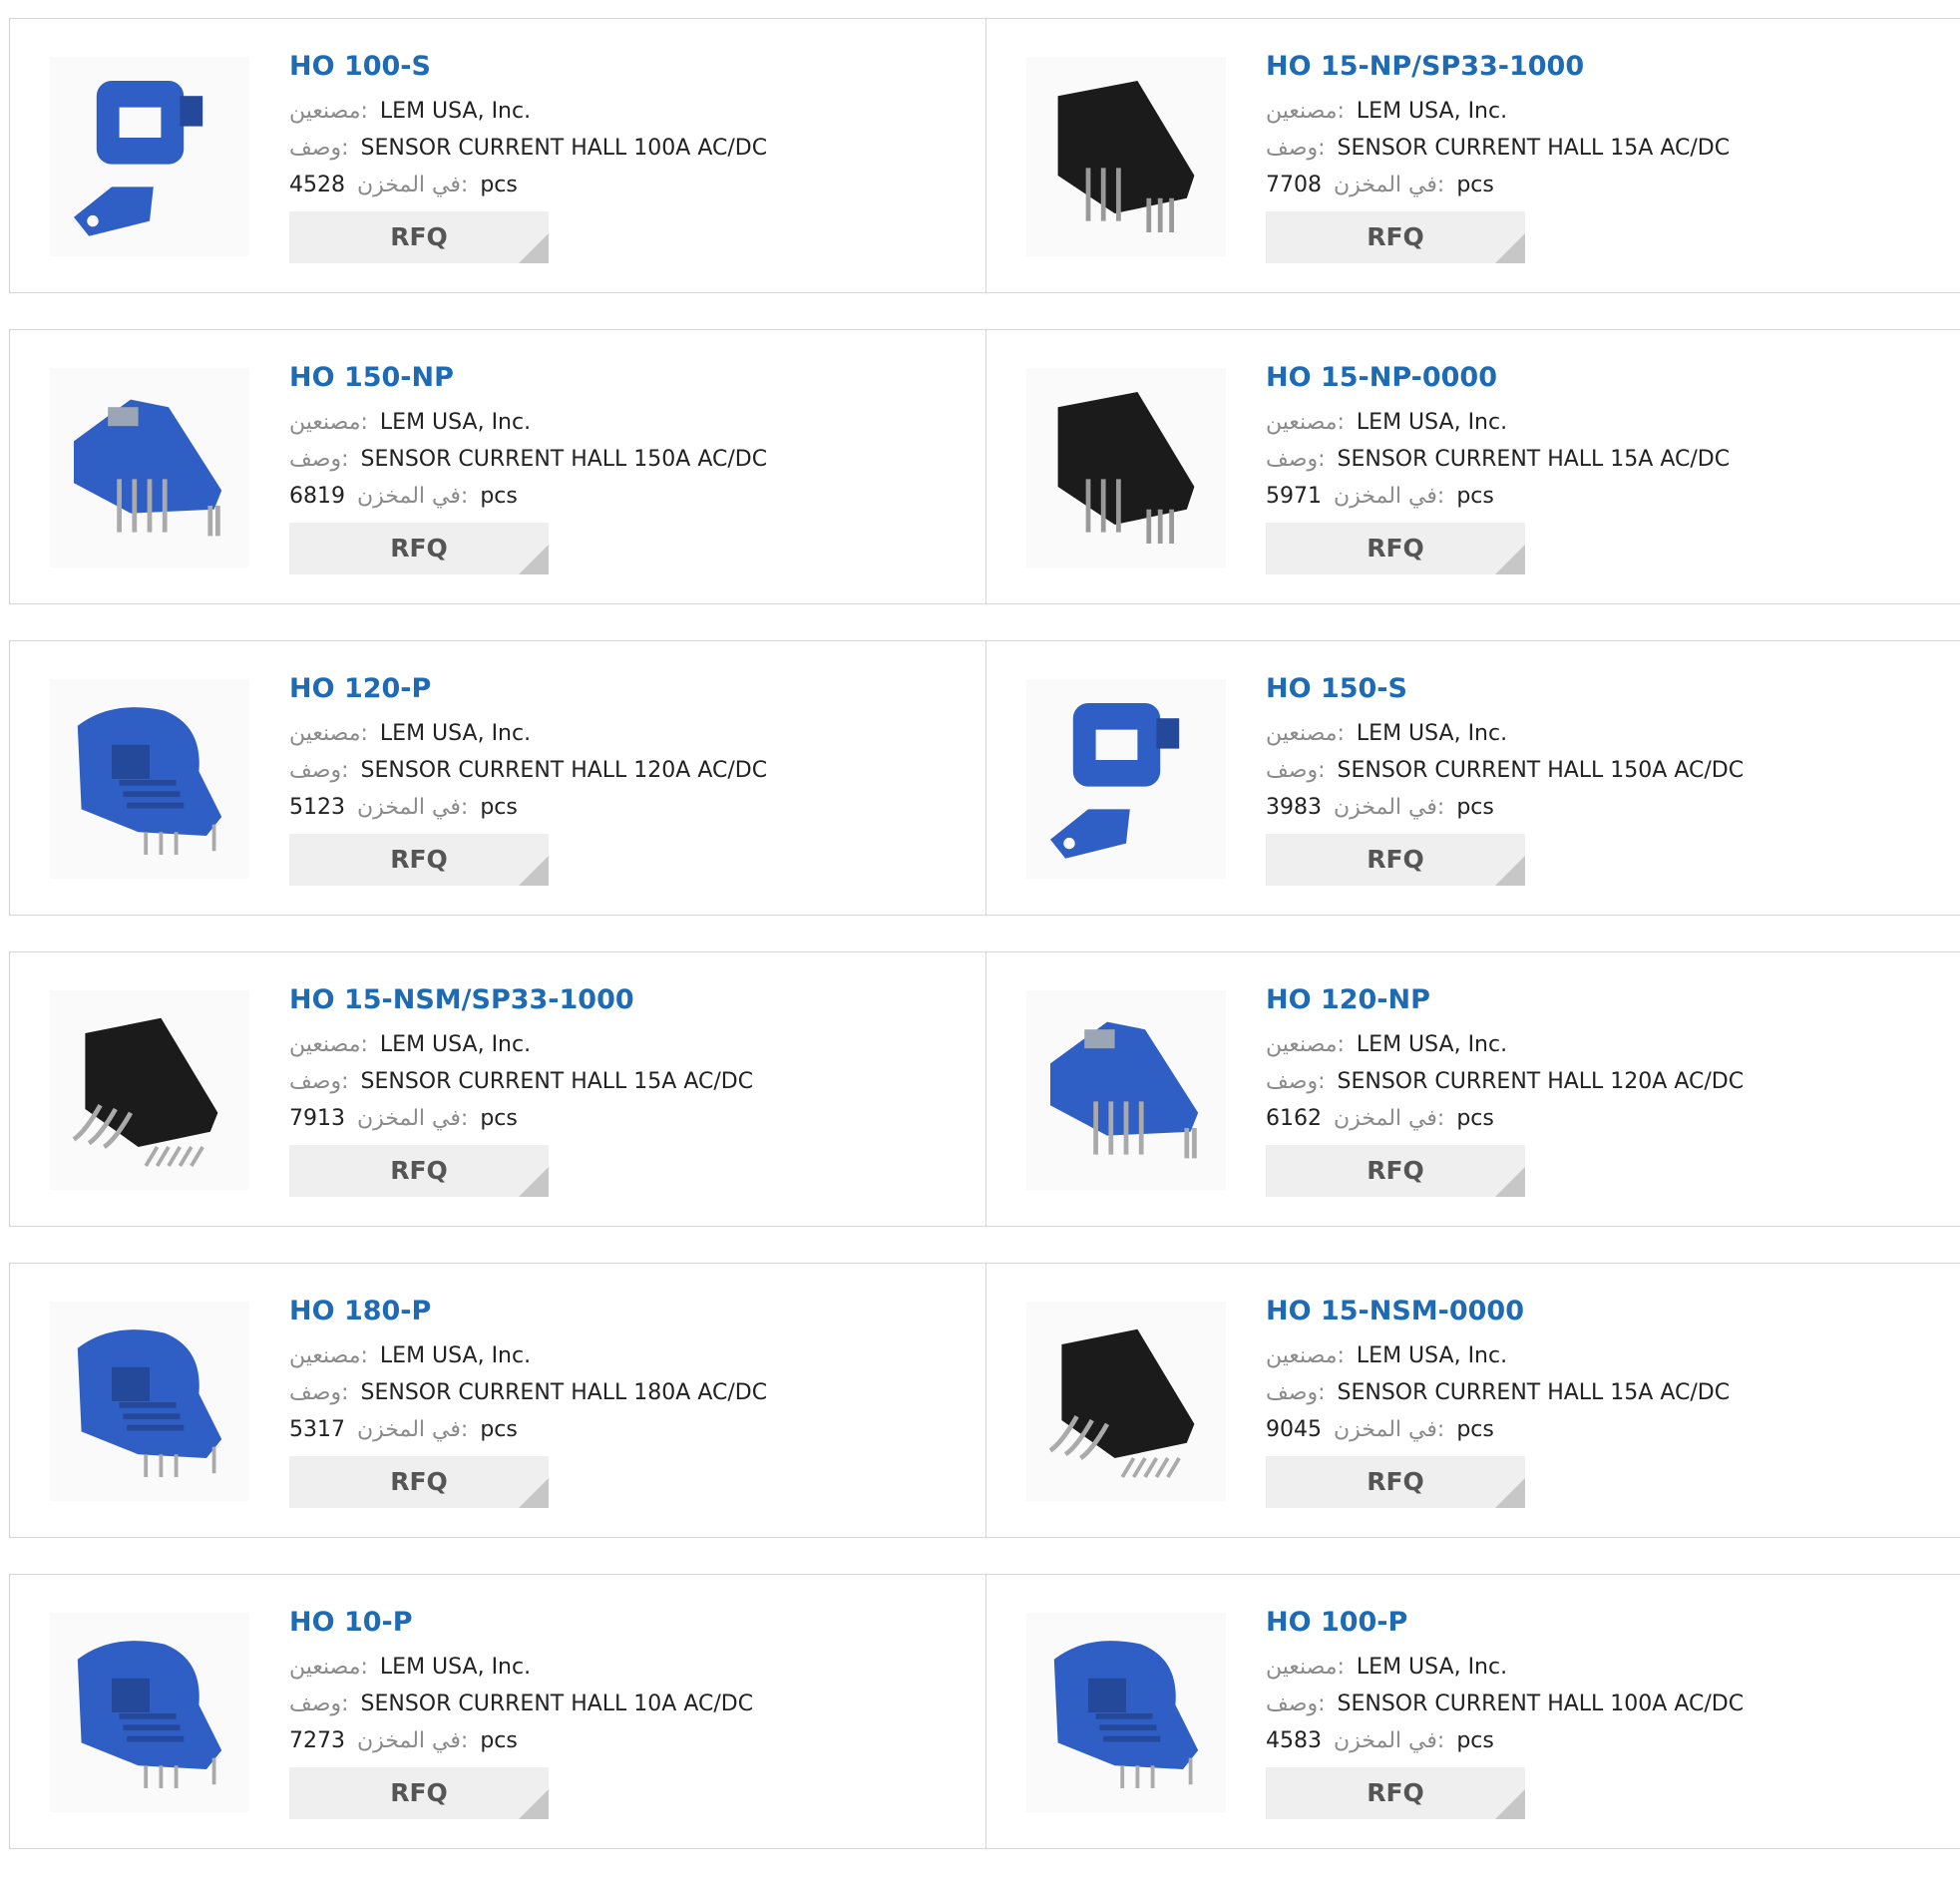  Describe the element at coordinates (1294, 1740) in the screenshot. I see `stock-value: 4583` at that location.